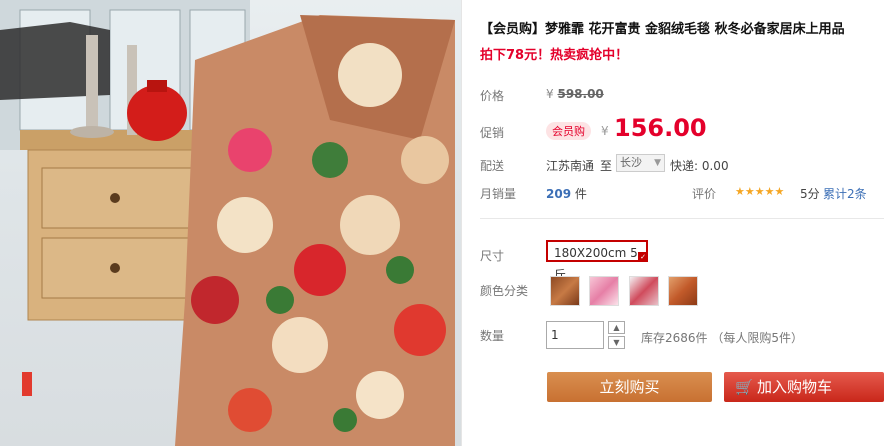 The width and height of the screenshot is (884, 446). Describe the element at coordinates (559, 194) in the screenshot. I see `sales-count: 209` at that location.